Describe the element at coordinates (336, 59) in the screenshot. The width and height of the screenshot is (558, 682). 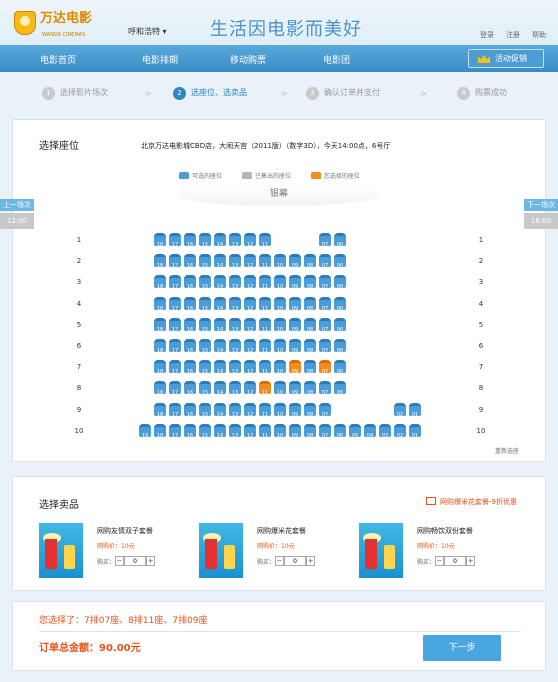
I see `nav-item-movie-group: 电影团` at that location.